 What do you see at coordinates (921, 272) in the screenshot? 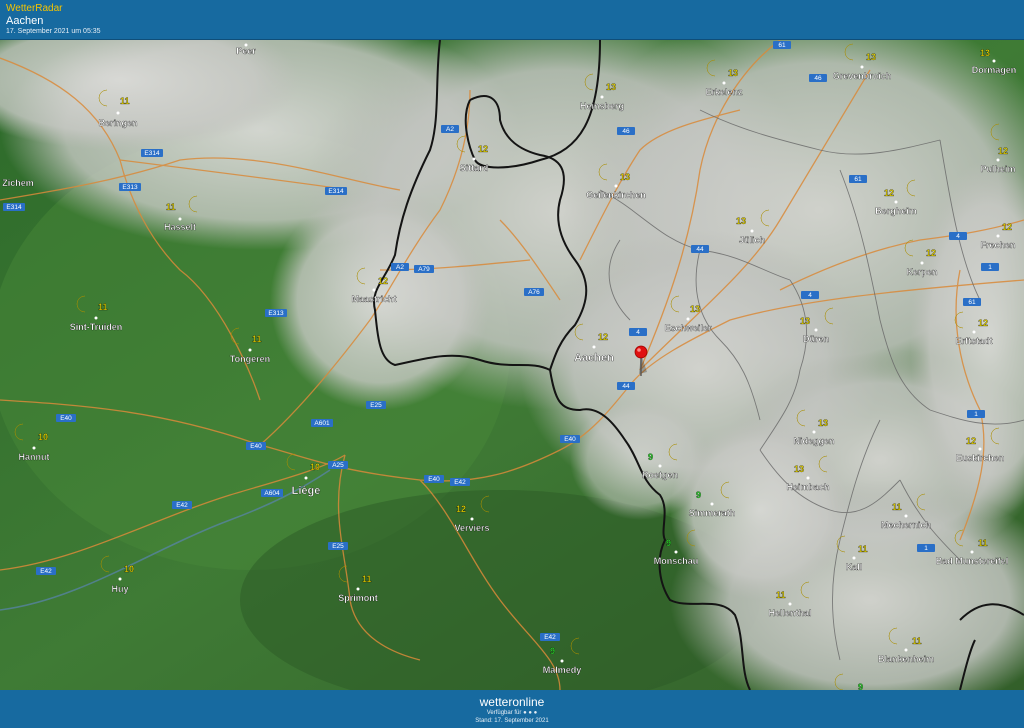
I see `svg-text: Kerpen` at bounding box center [921, 272].